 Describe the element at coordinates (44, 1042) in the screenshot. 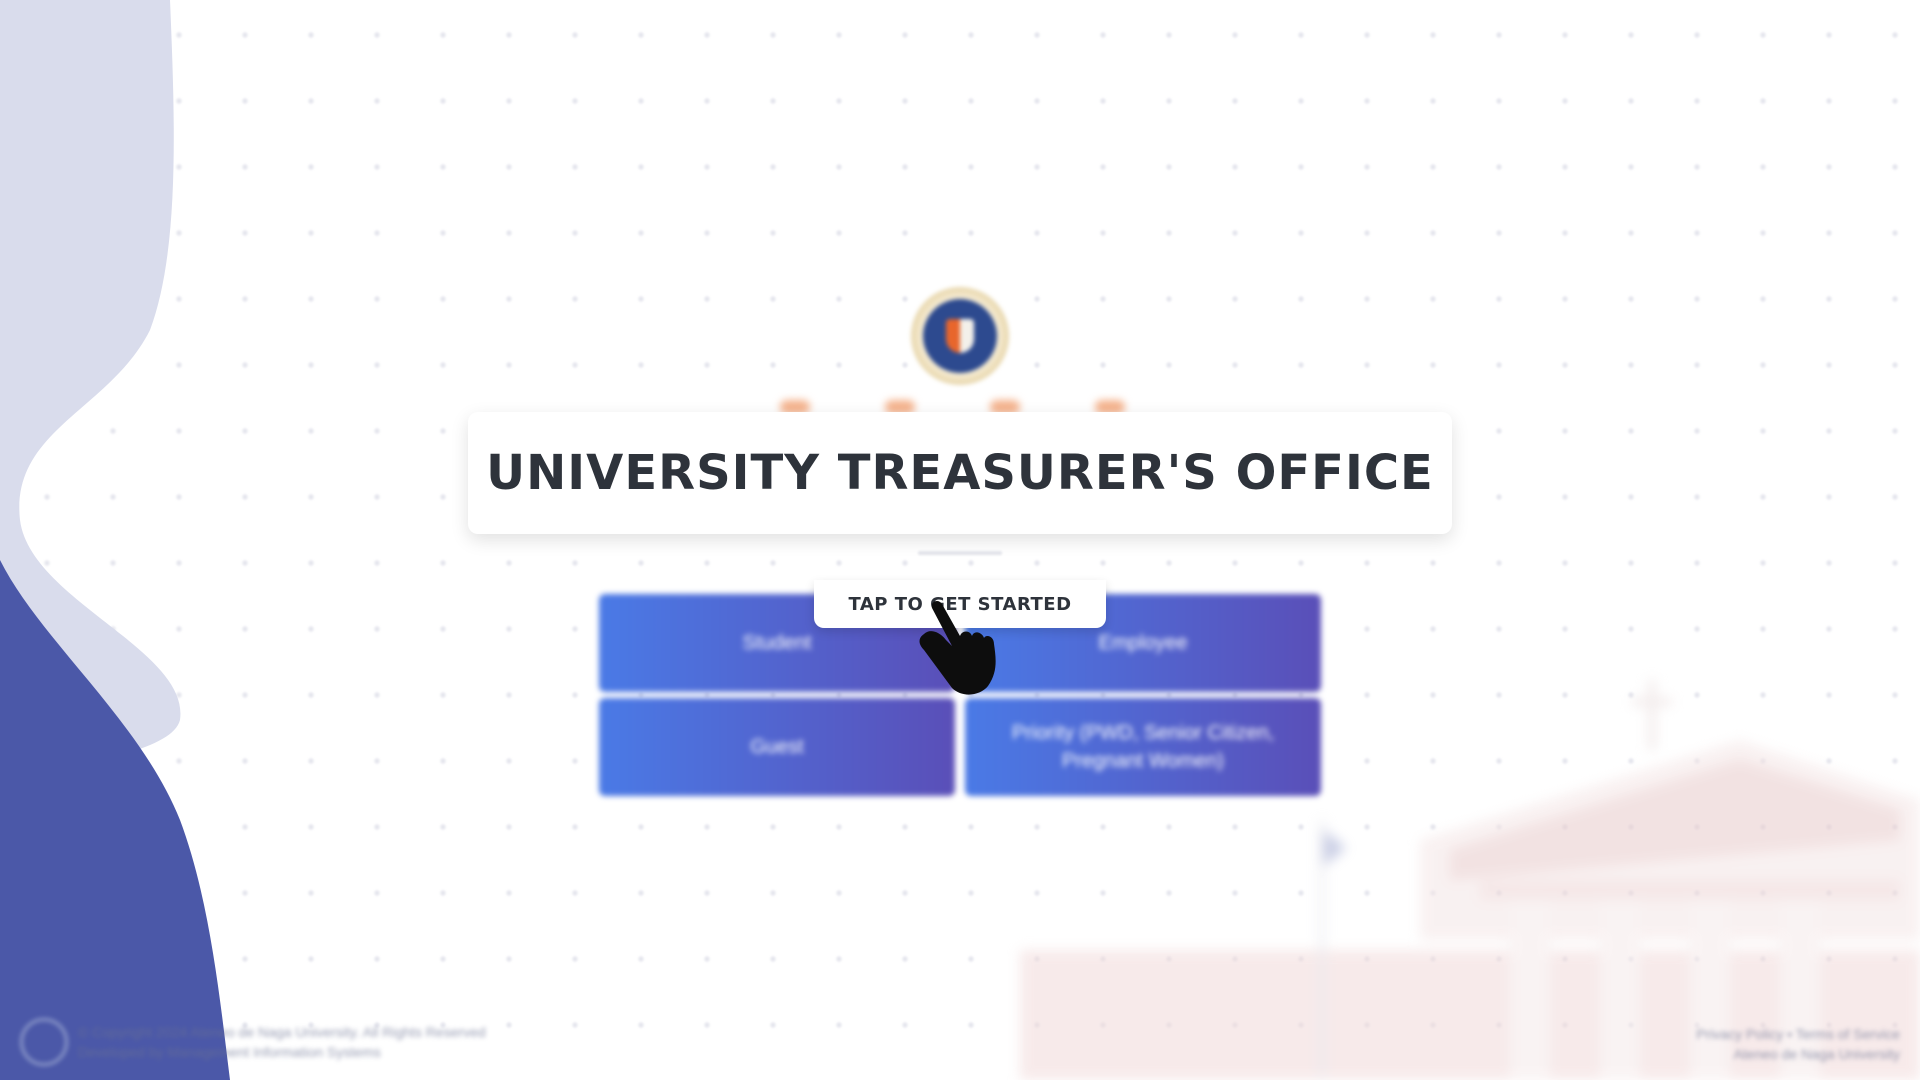

I see `footer-logo-icon` at that location.